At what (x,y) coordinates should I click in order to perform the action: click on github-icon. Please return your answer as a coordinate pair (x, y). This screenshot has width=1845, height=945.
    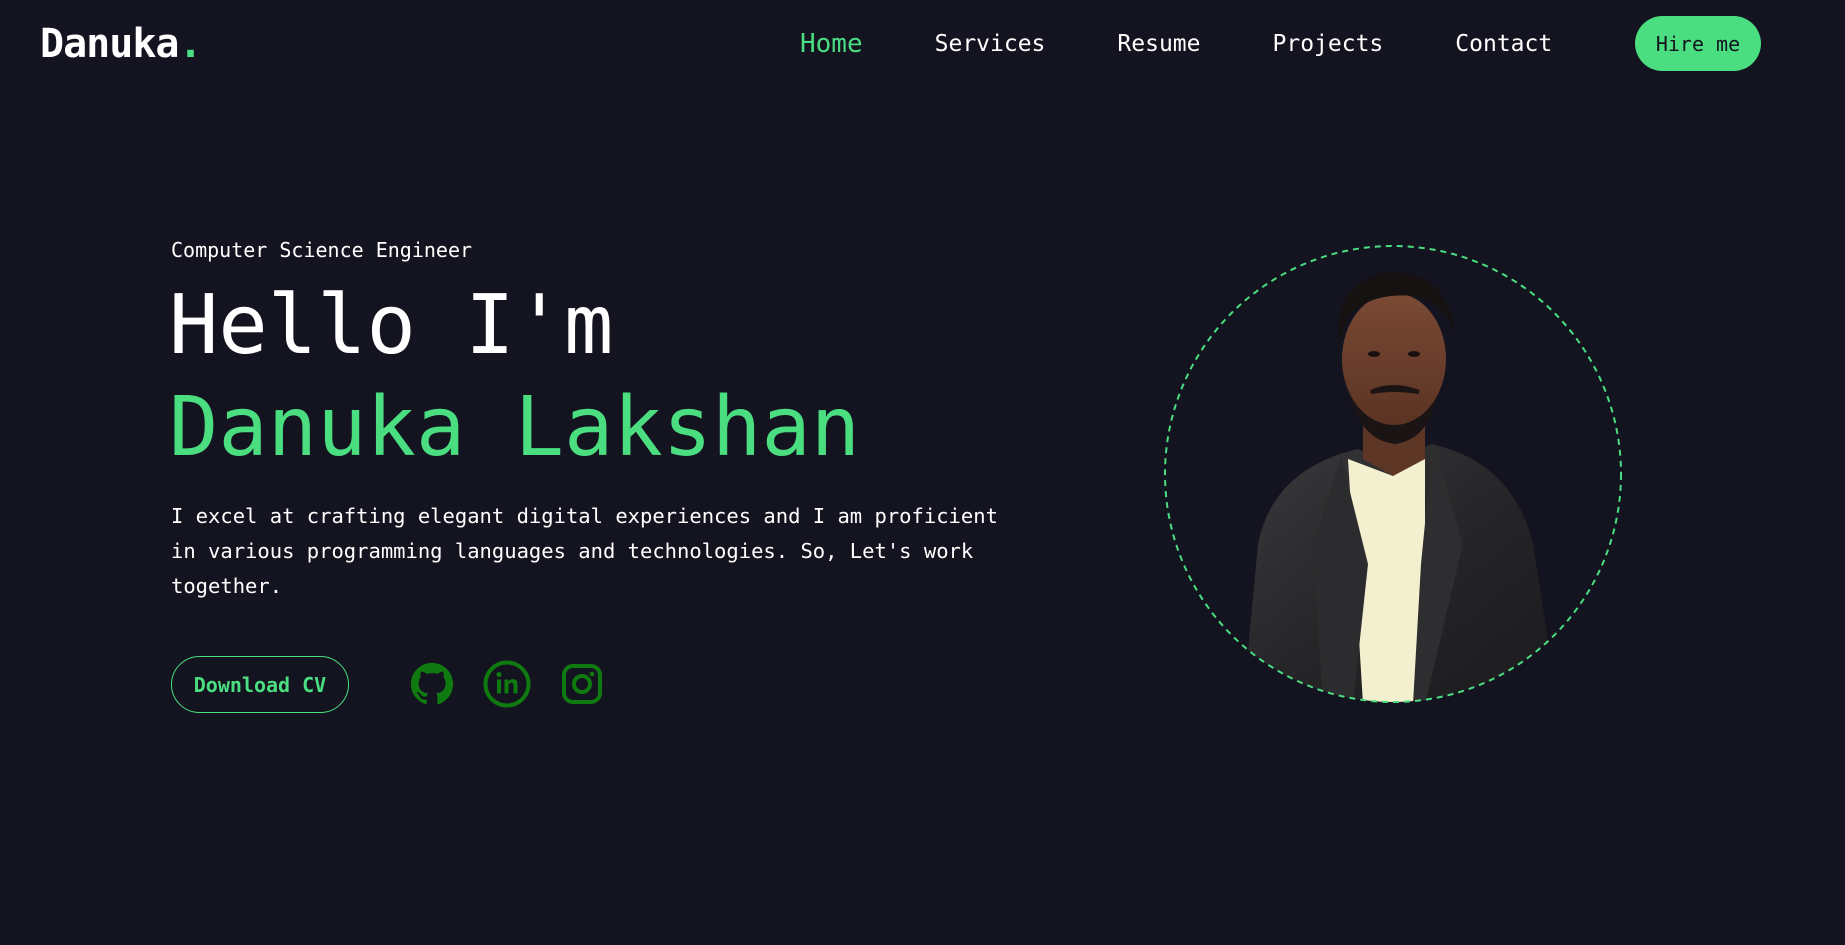
    Looking at the image, I should click on (432, 683).